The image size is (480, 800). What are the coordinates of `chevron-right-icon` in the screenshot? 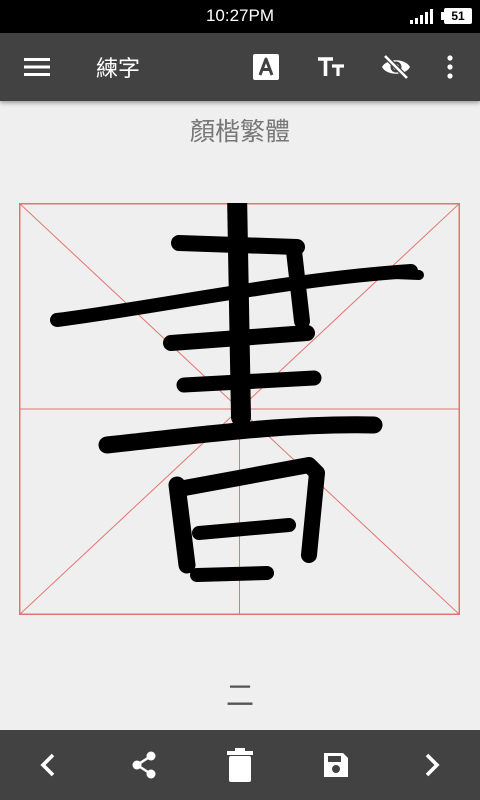 It's located at (432, 765).